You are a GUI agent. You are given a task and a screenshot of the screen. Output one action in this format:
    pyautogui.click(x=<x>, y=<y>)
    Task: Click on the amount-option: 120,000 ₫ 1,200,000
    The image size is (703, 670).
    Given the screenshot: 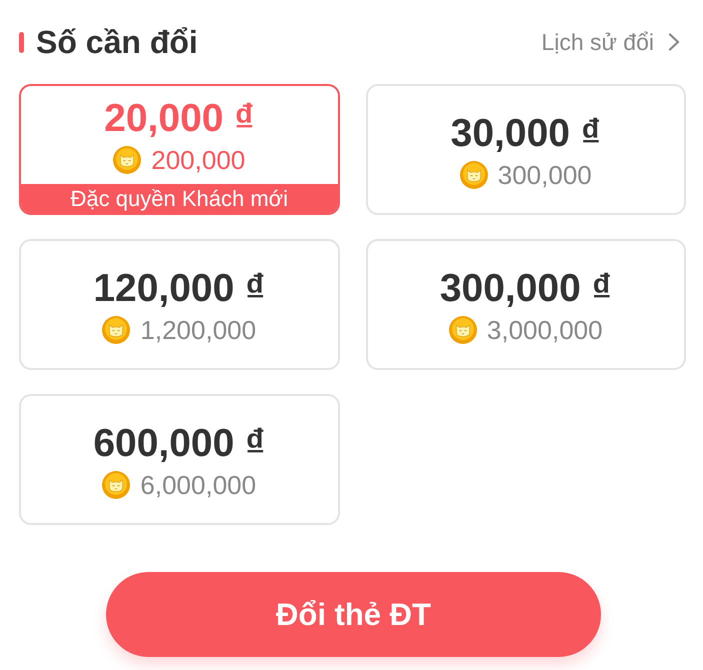 What is the action you would take?
    pyautogui.click(x=179, y=304)
    